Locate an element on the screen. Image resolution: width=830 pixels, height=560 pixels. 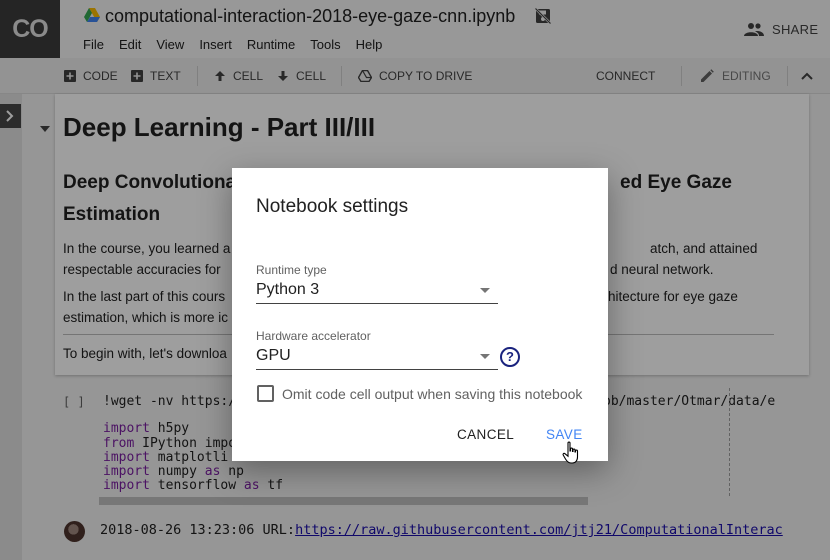
hardware-accelerator-label: Hardware accelerator is located at coordinates (313, 336).